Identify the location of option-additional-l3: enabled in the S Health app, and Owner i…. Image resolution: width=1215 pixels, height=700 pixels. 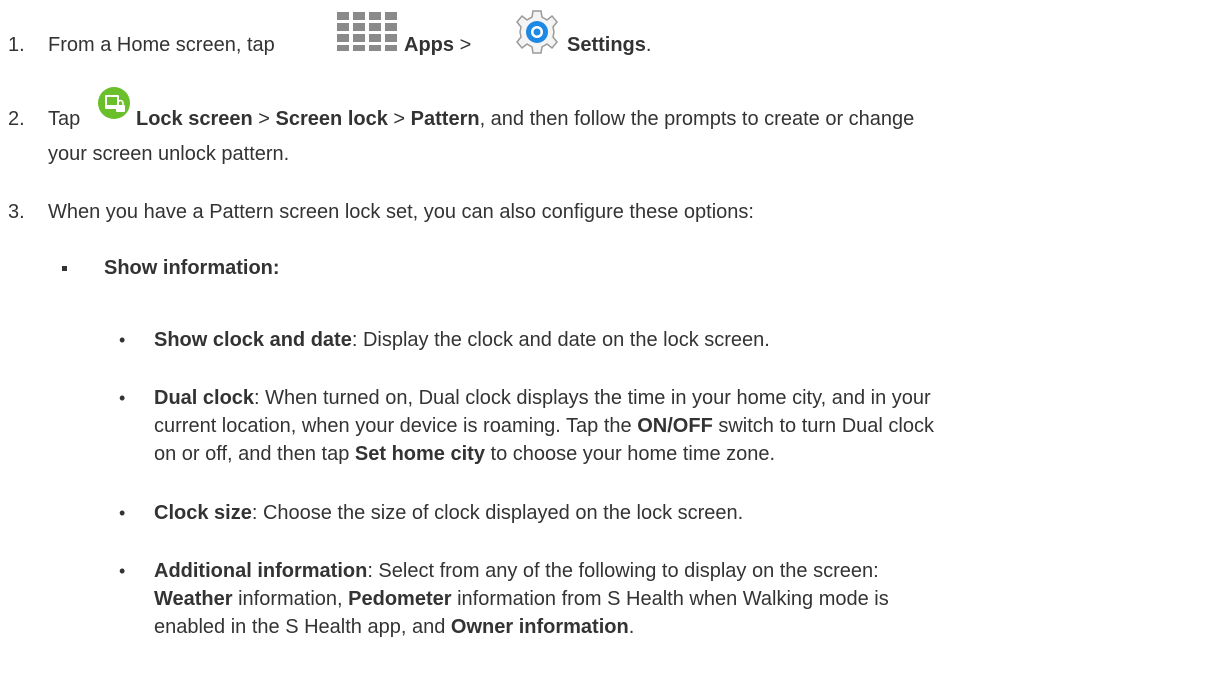
(394, 627).